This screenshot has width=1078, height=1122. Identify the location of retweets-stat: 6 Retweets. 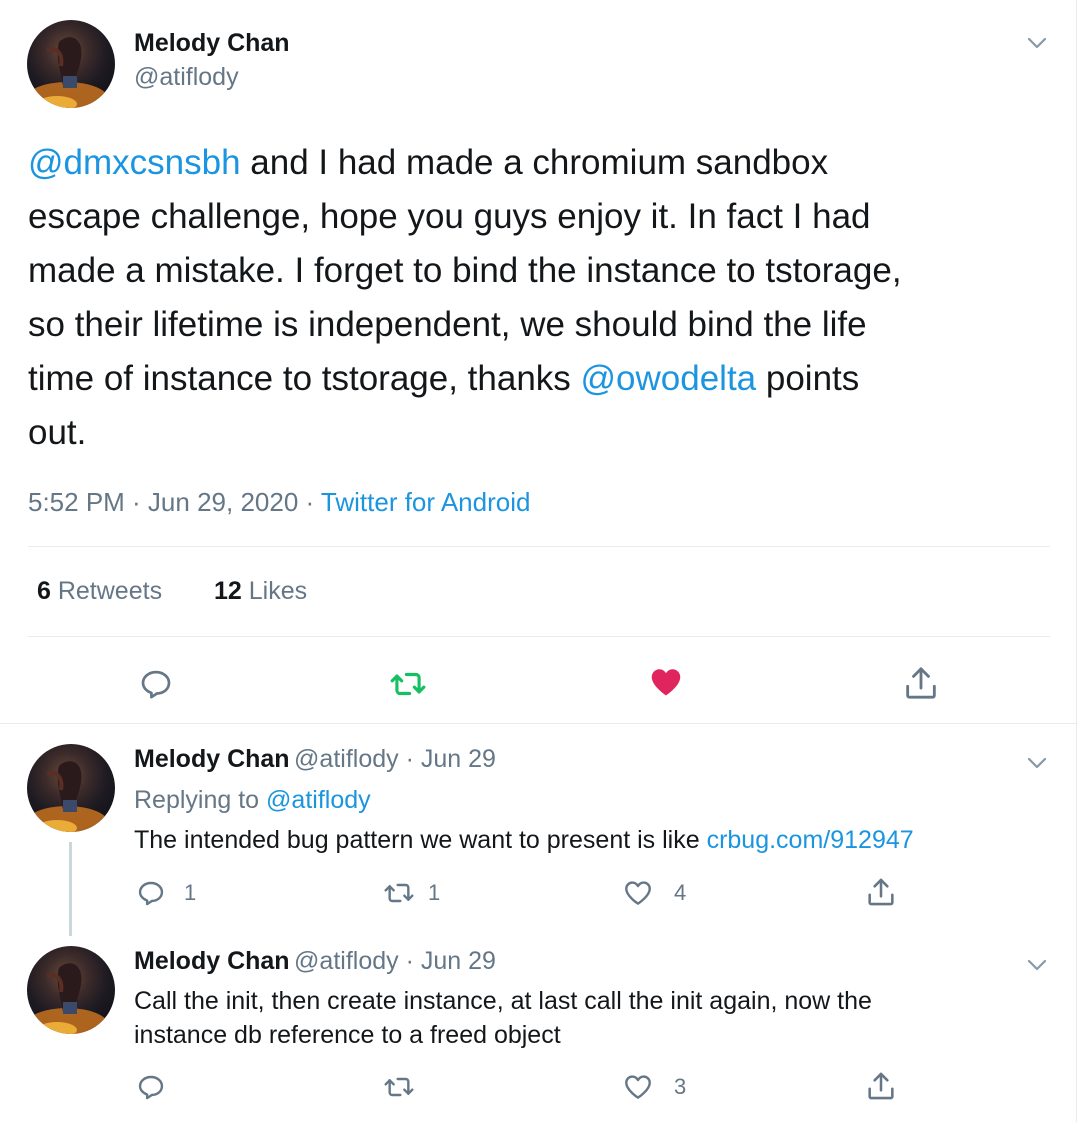
(99, 591).